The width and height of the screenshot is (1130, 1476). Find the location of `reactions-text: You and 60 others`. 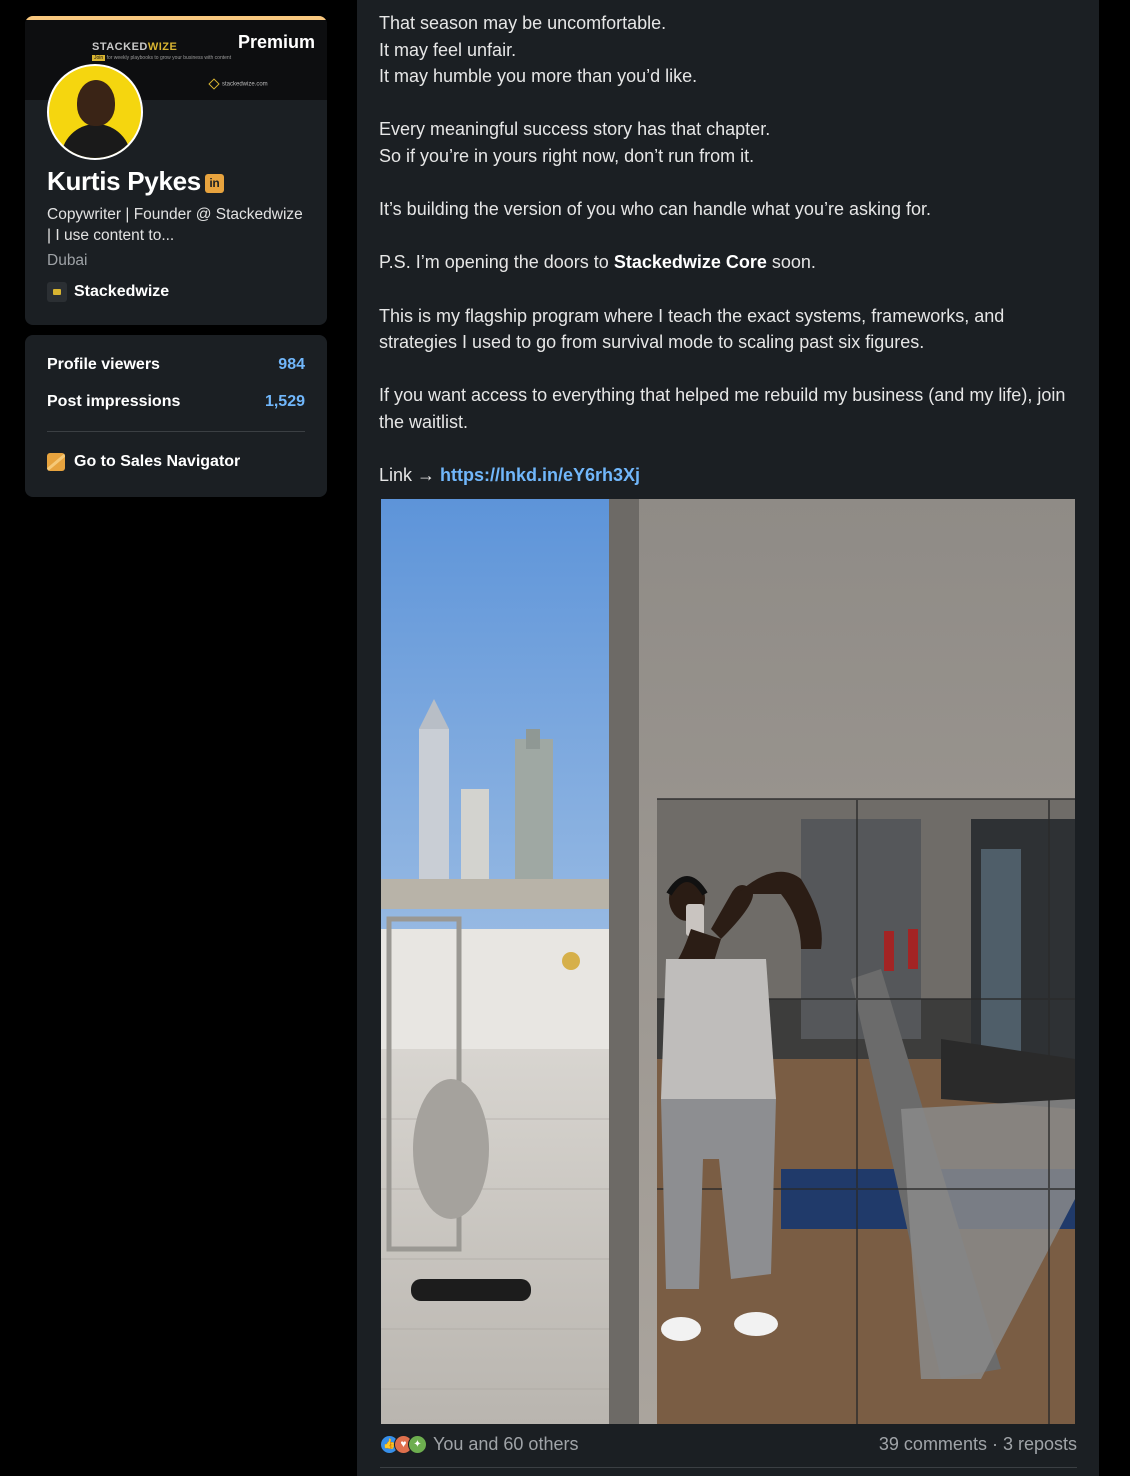

reactions-text: You and 60 others is located at coordinates (506, 1444).